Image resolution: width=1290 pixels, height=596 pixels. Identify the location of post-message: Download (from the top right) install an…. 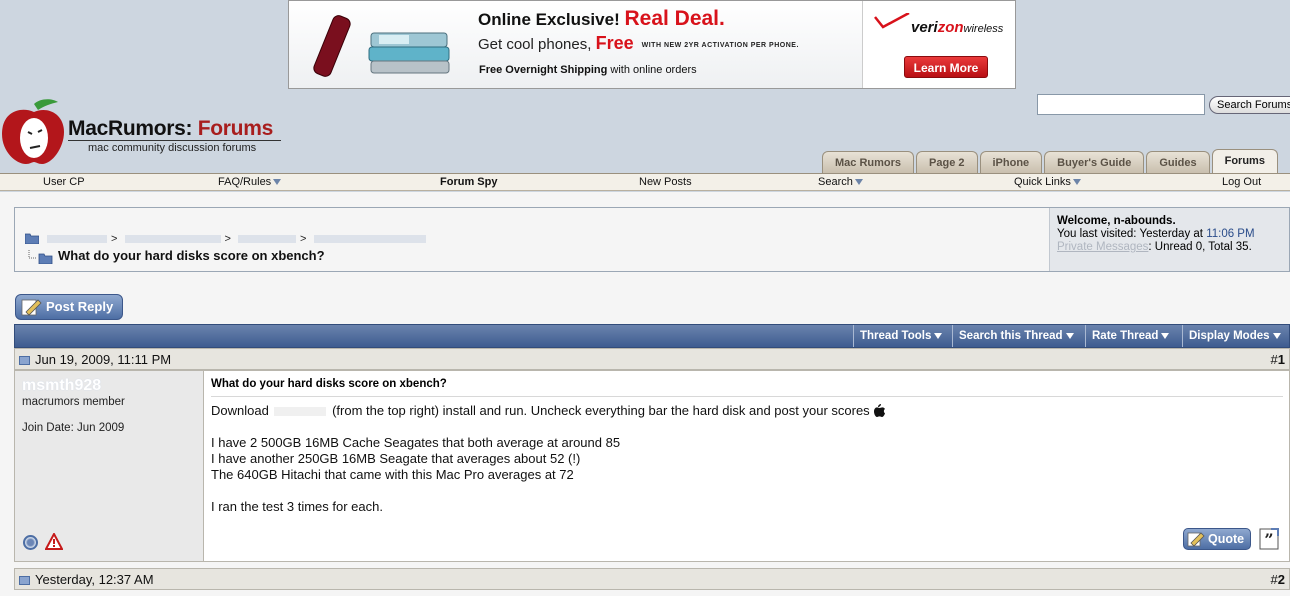
(548, 459).